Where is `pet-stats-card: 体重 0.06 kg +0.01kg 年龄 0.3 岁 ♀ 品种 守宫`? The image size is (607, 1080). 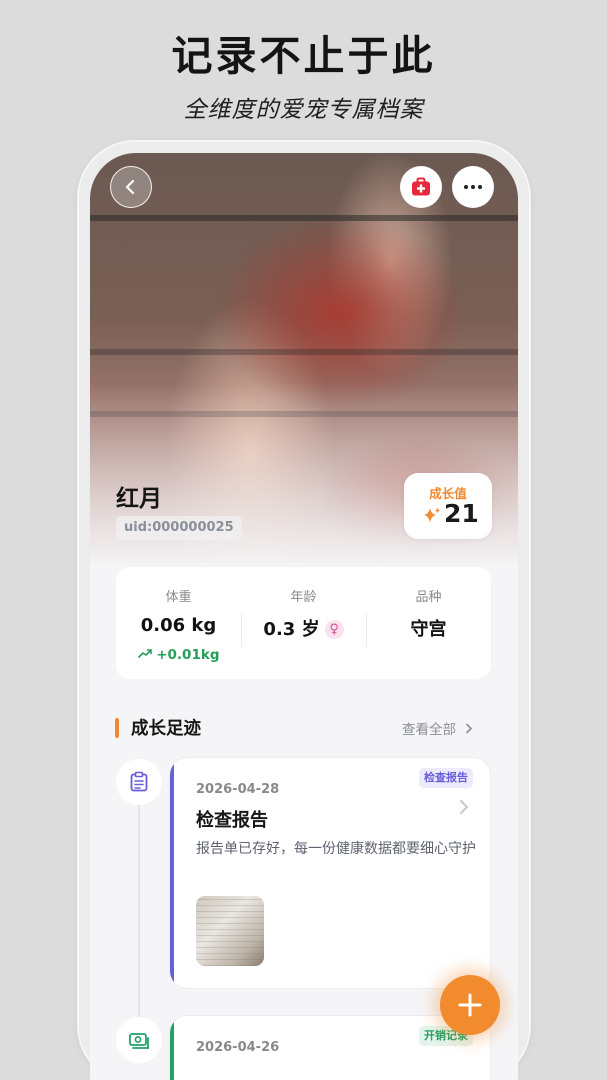
pet-stats-card: 体重 0.06 kg +0.01kg 年龄 0.3 岁 ♀ 品种 守宫 is located at coordinates (303, 623).